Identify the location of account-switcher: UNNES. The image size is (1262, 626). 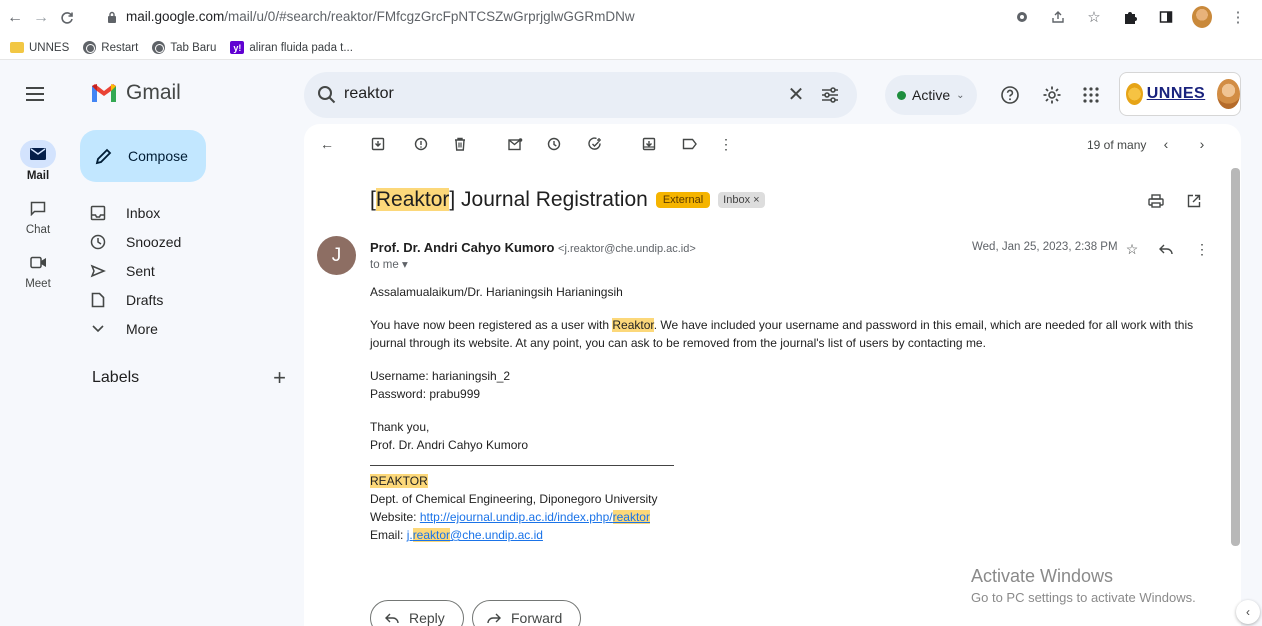
(1180, 94).